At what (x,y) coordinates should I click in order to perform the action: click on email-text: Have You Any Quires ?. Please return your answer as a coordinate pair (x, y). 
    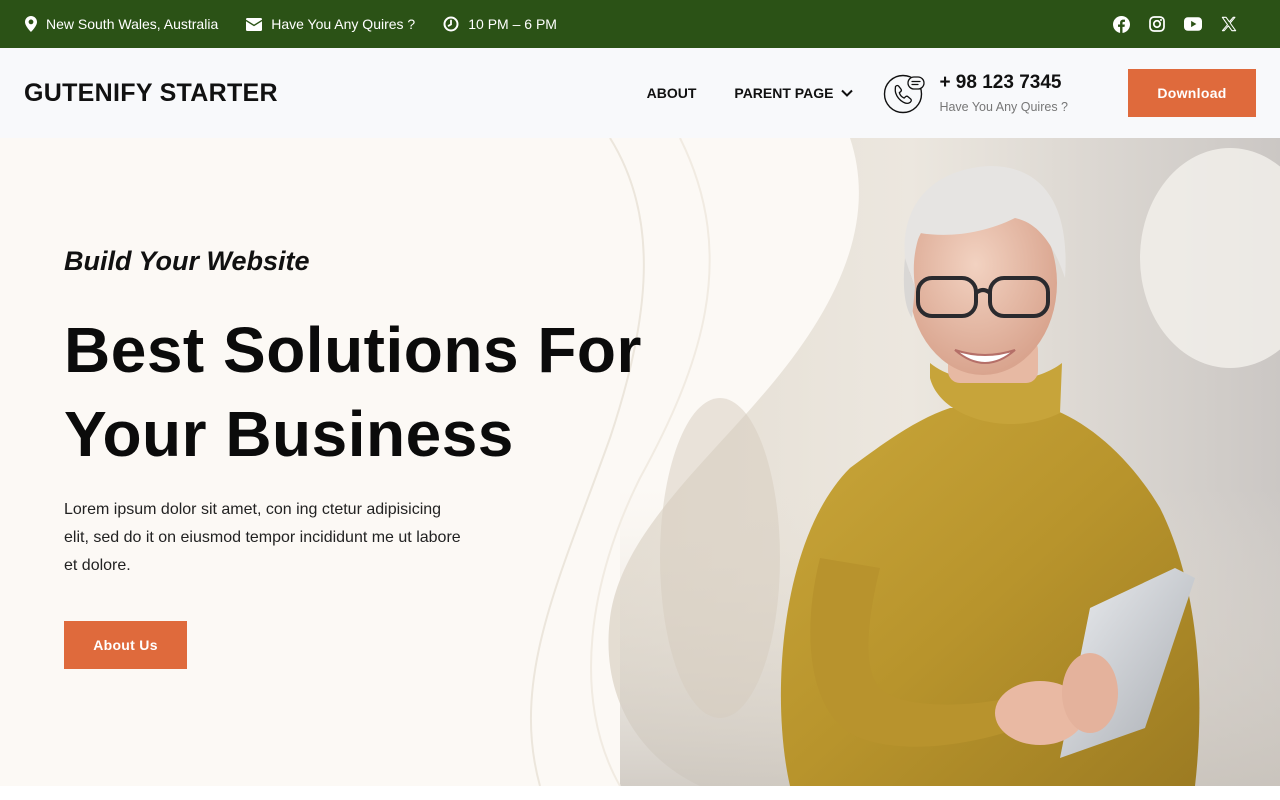
    Looking at the image, I should click on (343, 24).